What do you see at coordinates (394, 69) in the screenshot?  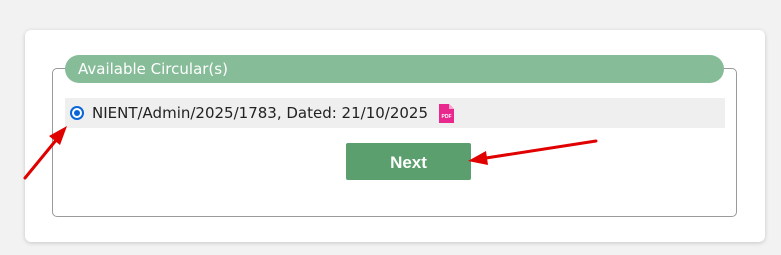 I see `fieldset-legend: Available Circular(s)` at bounding box center [394, 69].